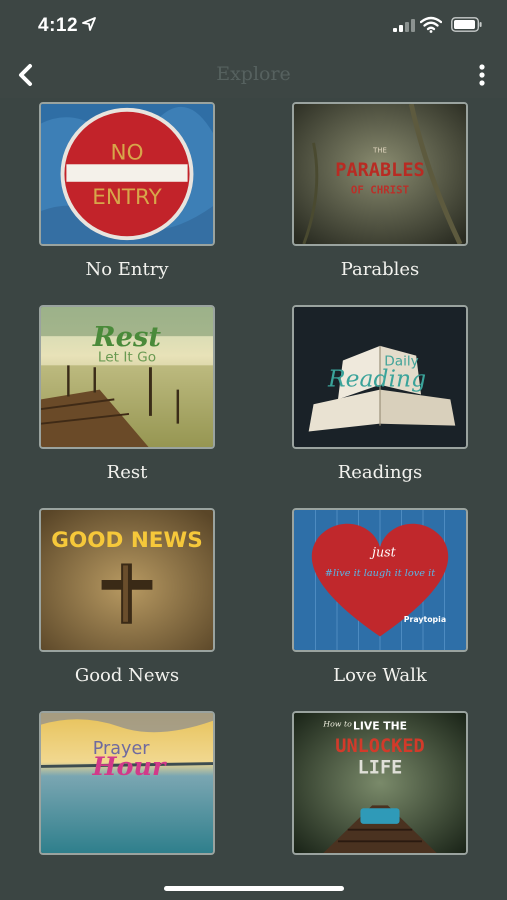  What do you see at coordinates (127, 580) in the screenshot?
I see `good-news-thumbnail: GOOD NEWS` at bounding box center [127, 580].